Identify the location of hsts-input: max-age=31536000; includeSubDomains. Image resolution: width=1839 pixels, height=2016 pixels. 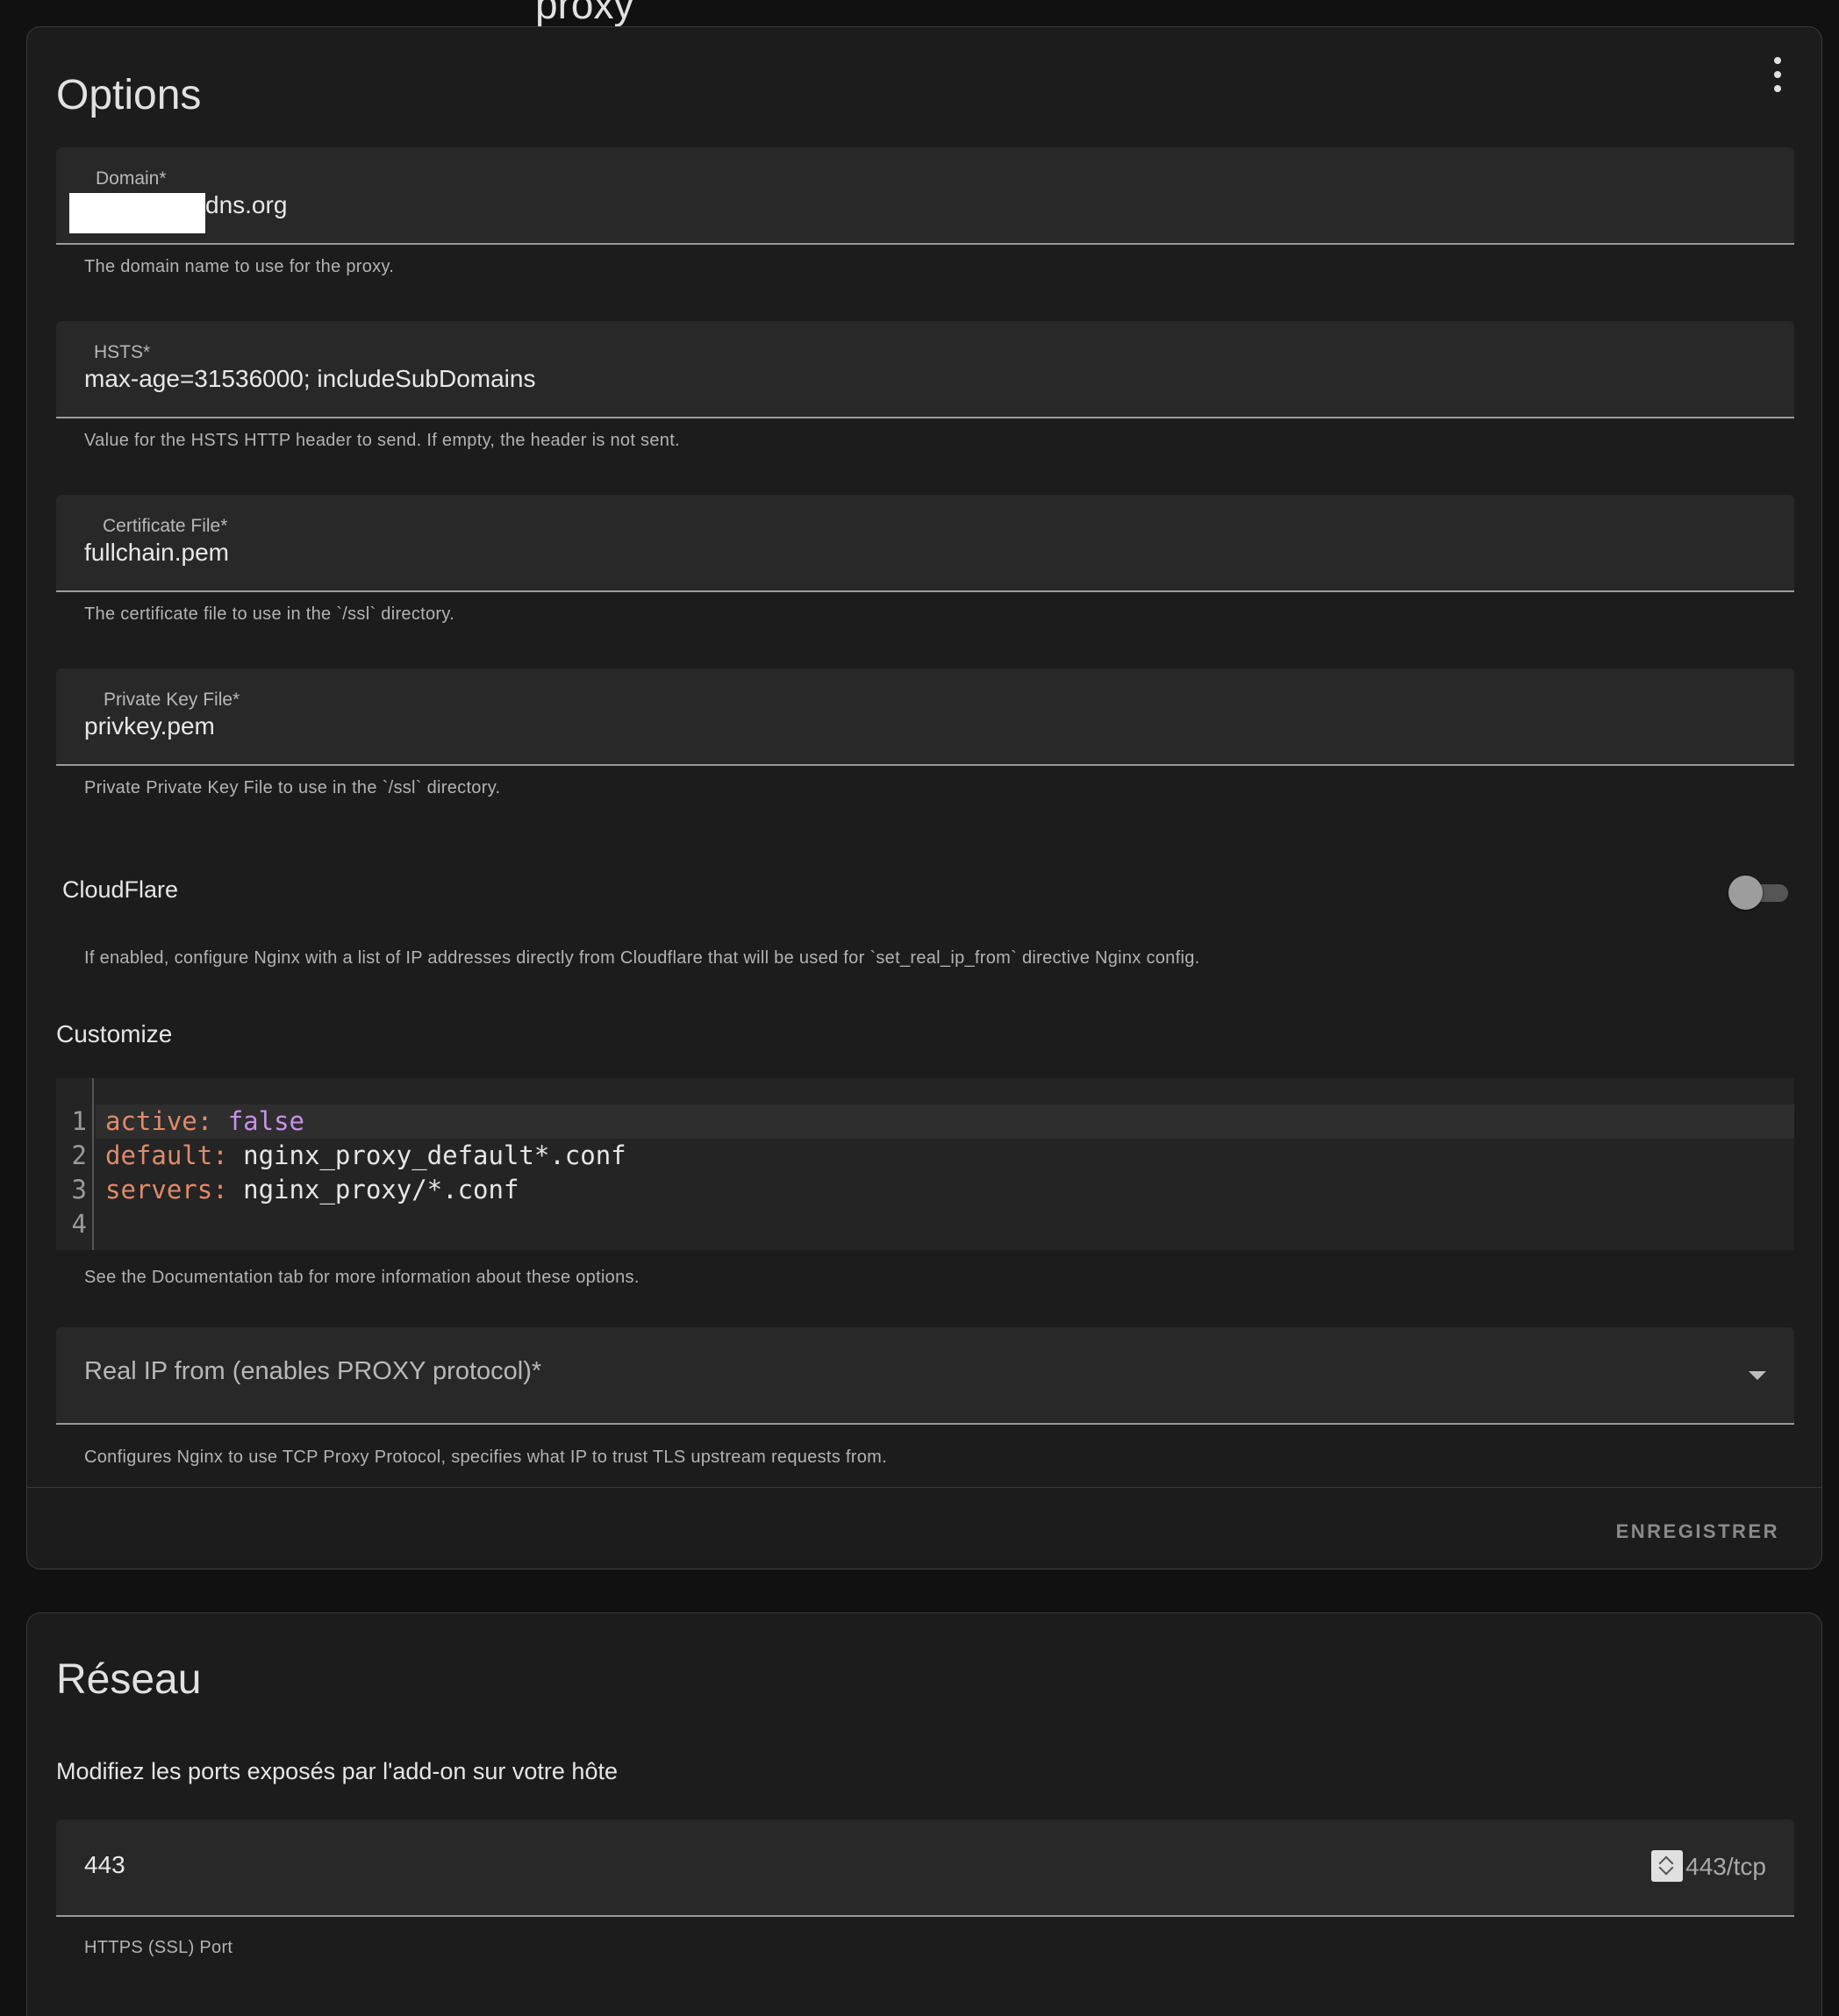
(309, 379).